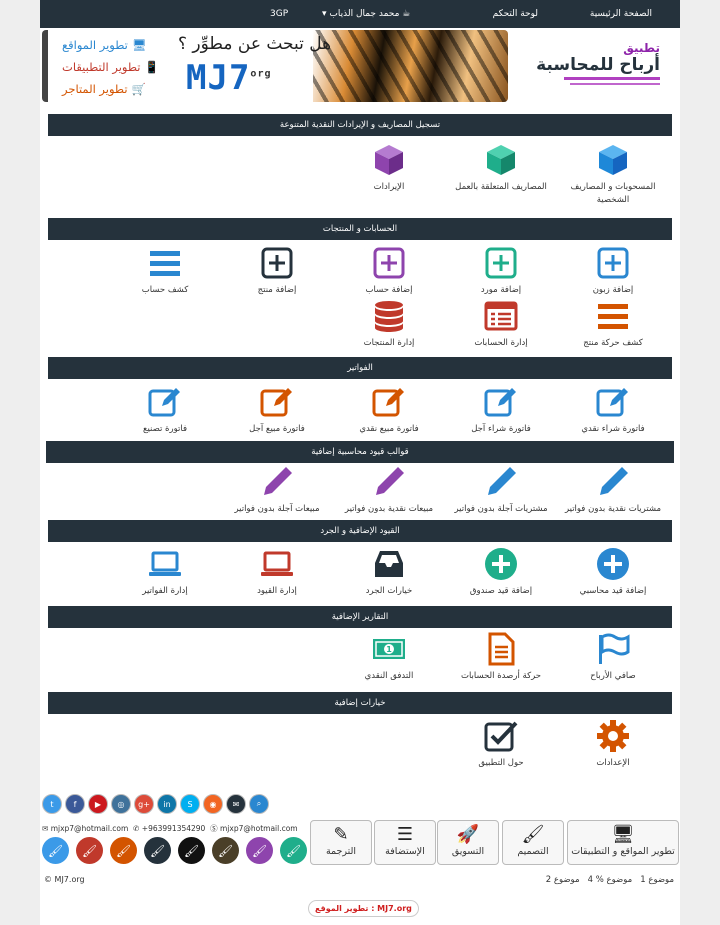 This screenshot has height=925, width=720. What do you see at coordinates (165, 410) in the screenshot?
I see `menu-item-manufacturing-invoice: فاتورة تصنيع` at bounding box center [165, 410].